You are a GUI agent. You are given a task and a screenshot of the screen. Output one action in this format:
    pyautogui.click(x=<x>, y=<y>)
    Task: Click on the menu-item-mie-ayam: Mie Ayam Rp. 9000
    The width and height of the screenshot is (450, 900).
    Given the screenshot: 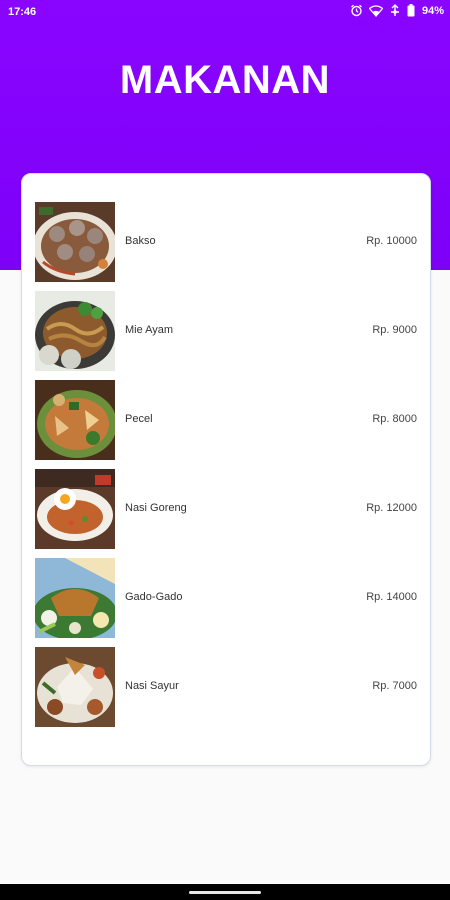 What is the action you would take?
    pyautogui.click(x=226, y=331)
    